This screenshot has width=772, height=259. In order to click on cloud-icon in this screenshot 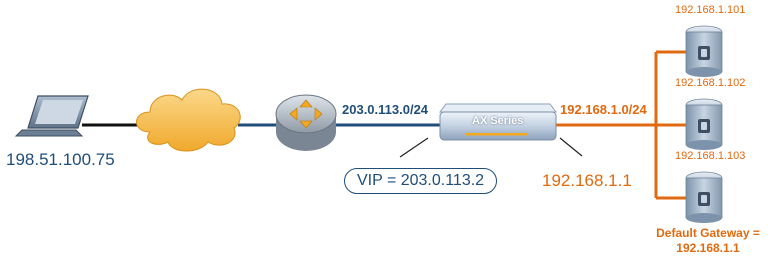, I will do `click(188, 120)`.